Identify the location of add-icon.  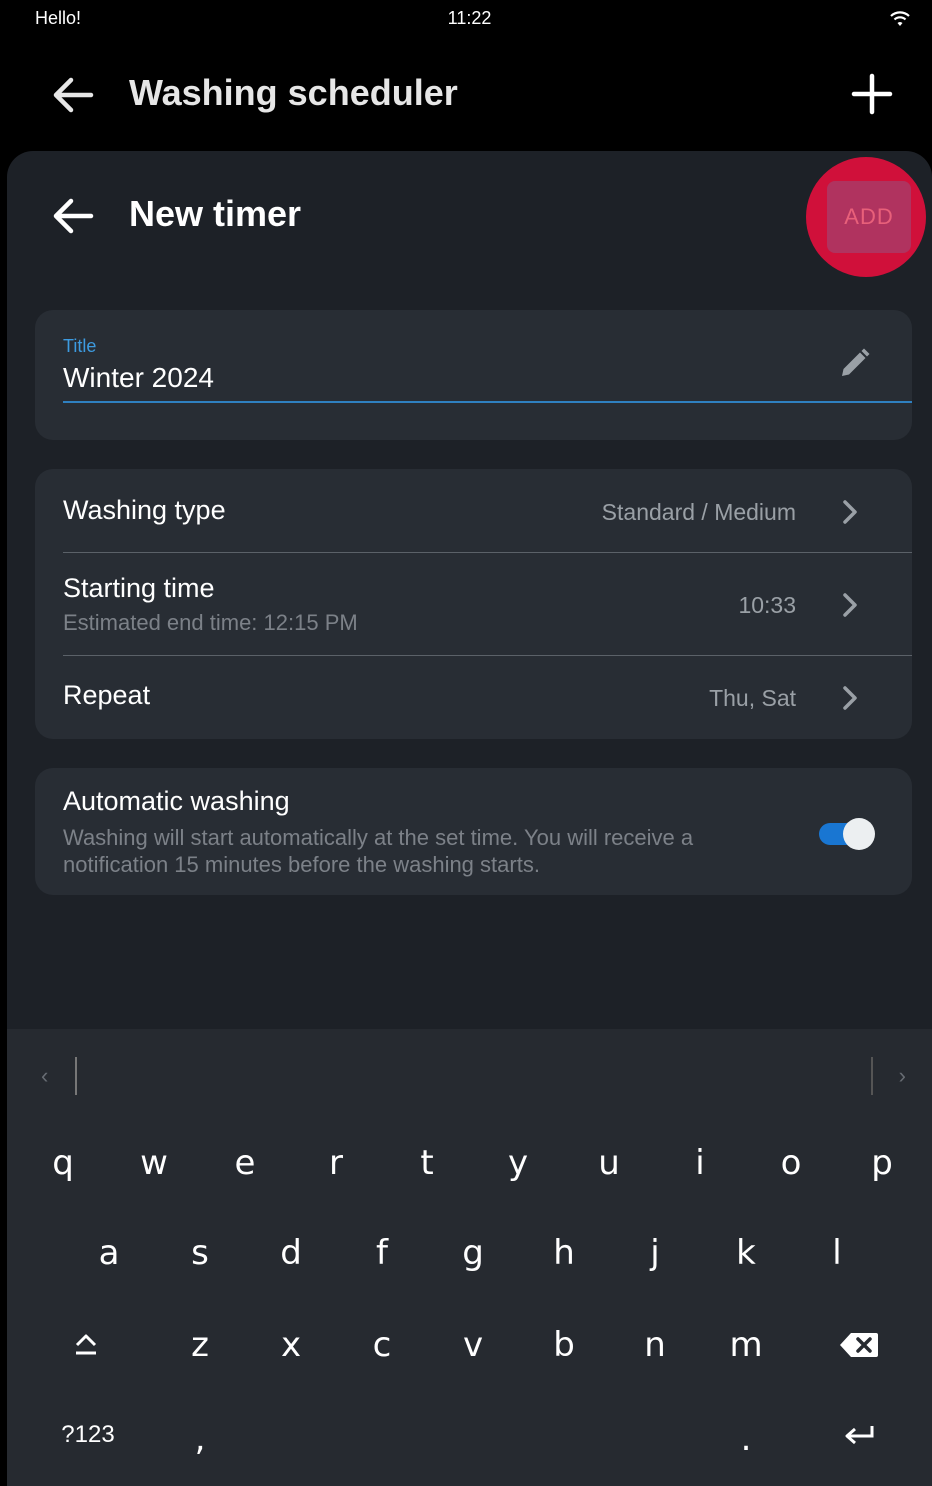
(872, 94).